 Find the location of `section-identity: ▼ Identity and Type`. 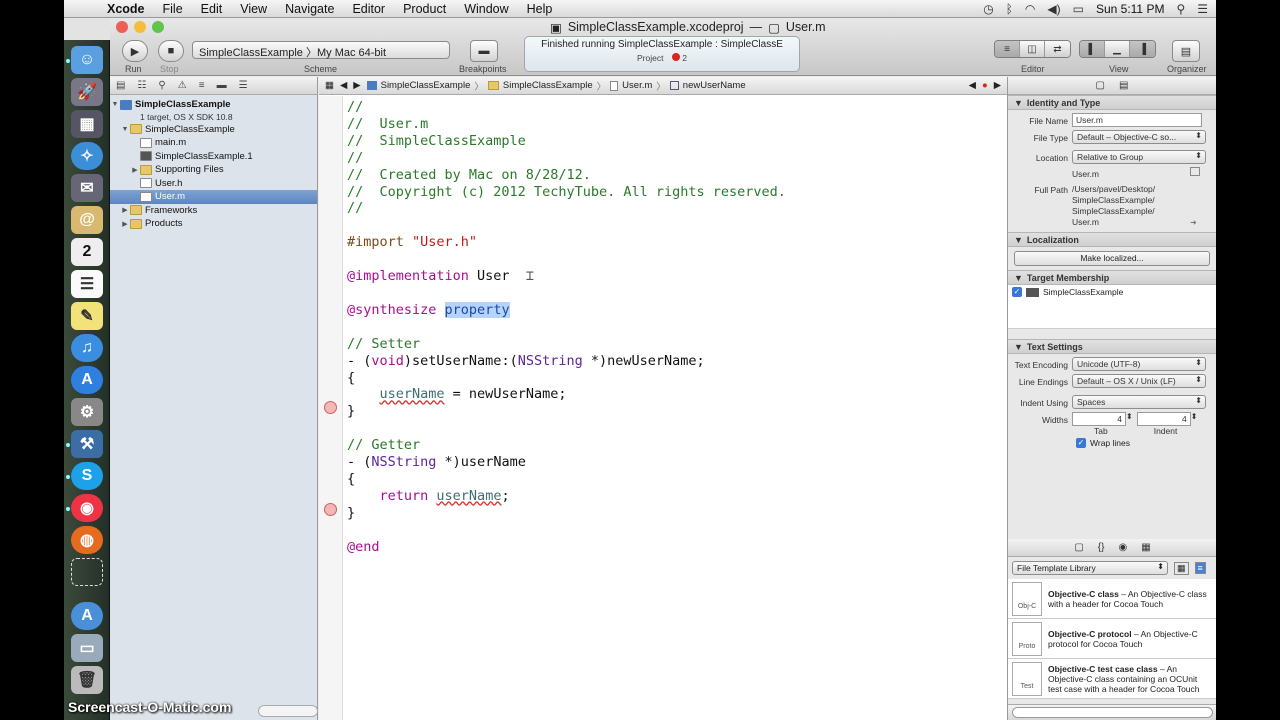

section-identity: ▼ Identity and Type is located at coordinates (1112, 102).